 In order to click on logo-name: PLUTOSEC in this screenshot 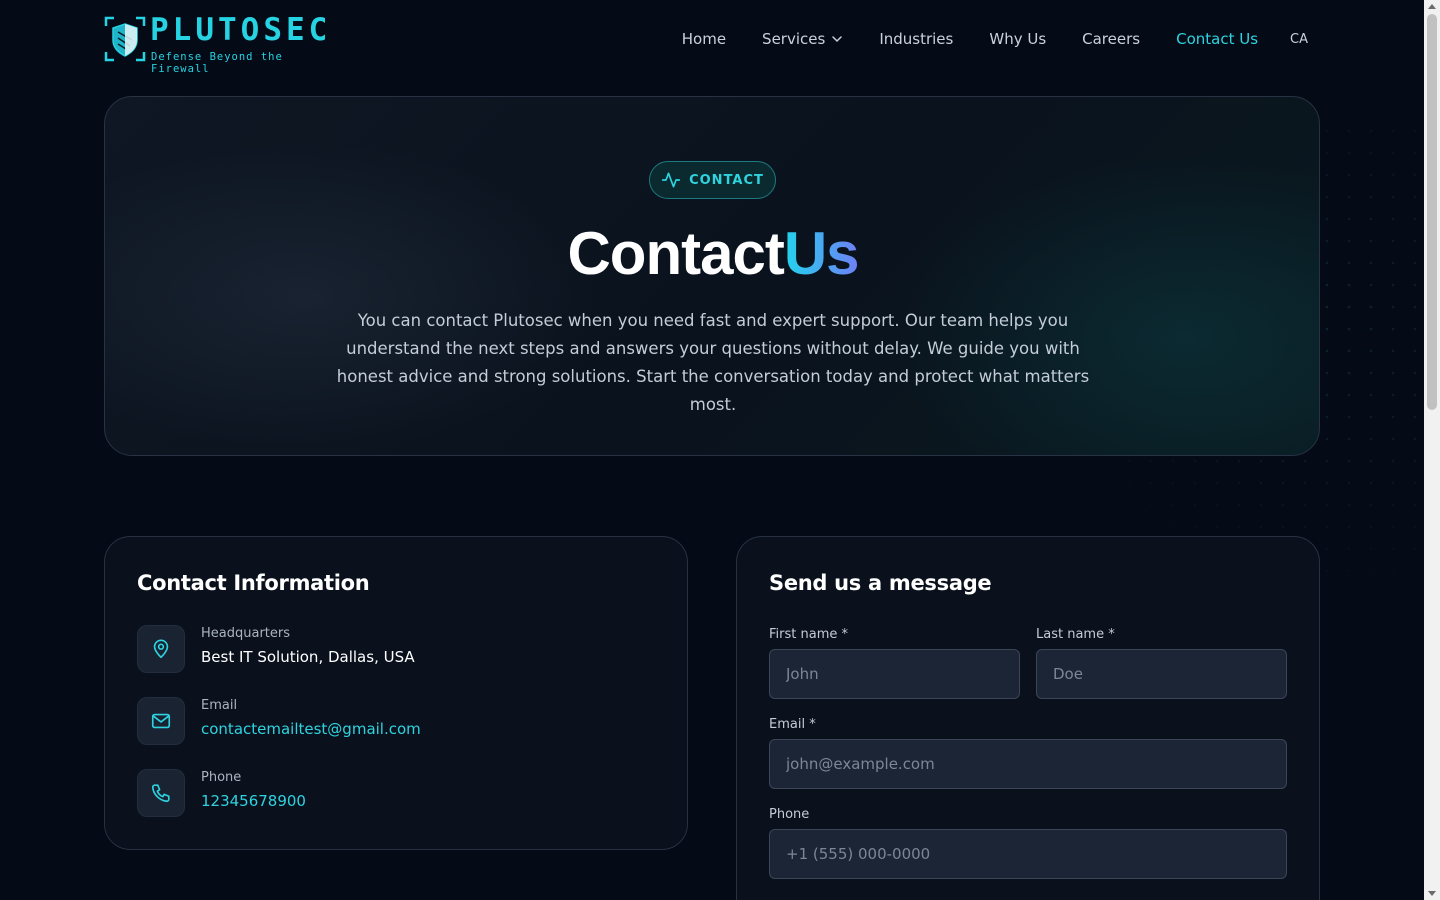, I will do `click(241, 30)`.